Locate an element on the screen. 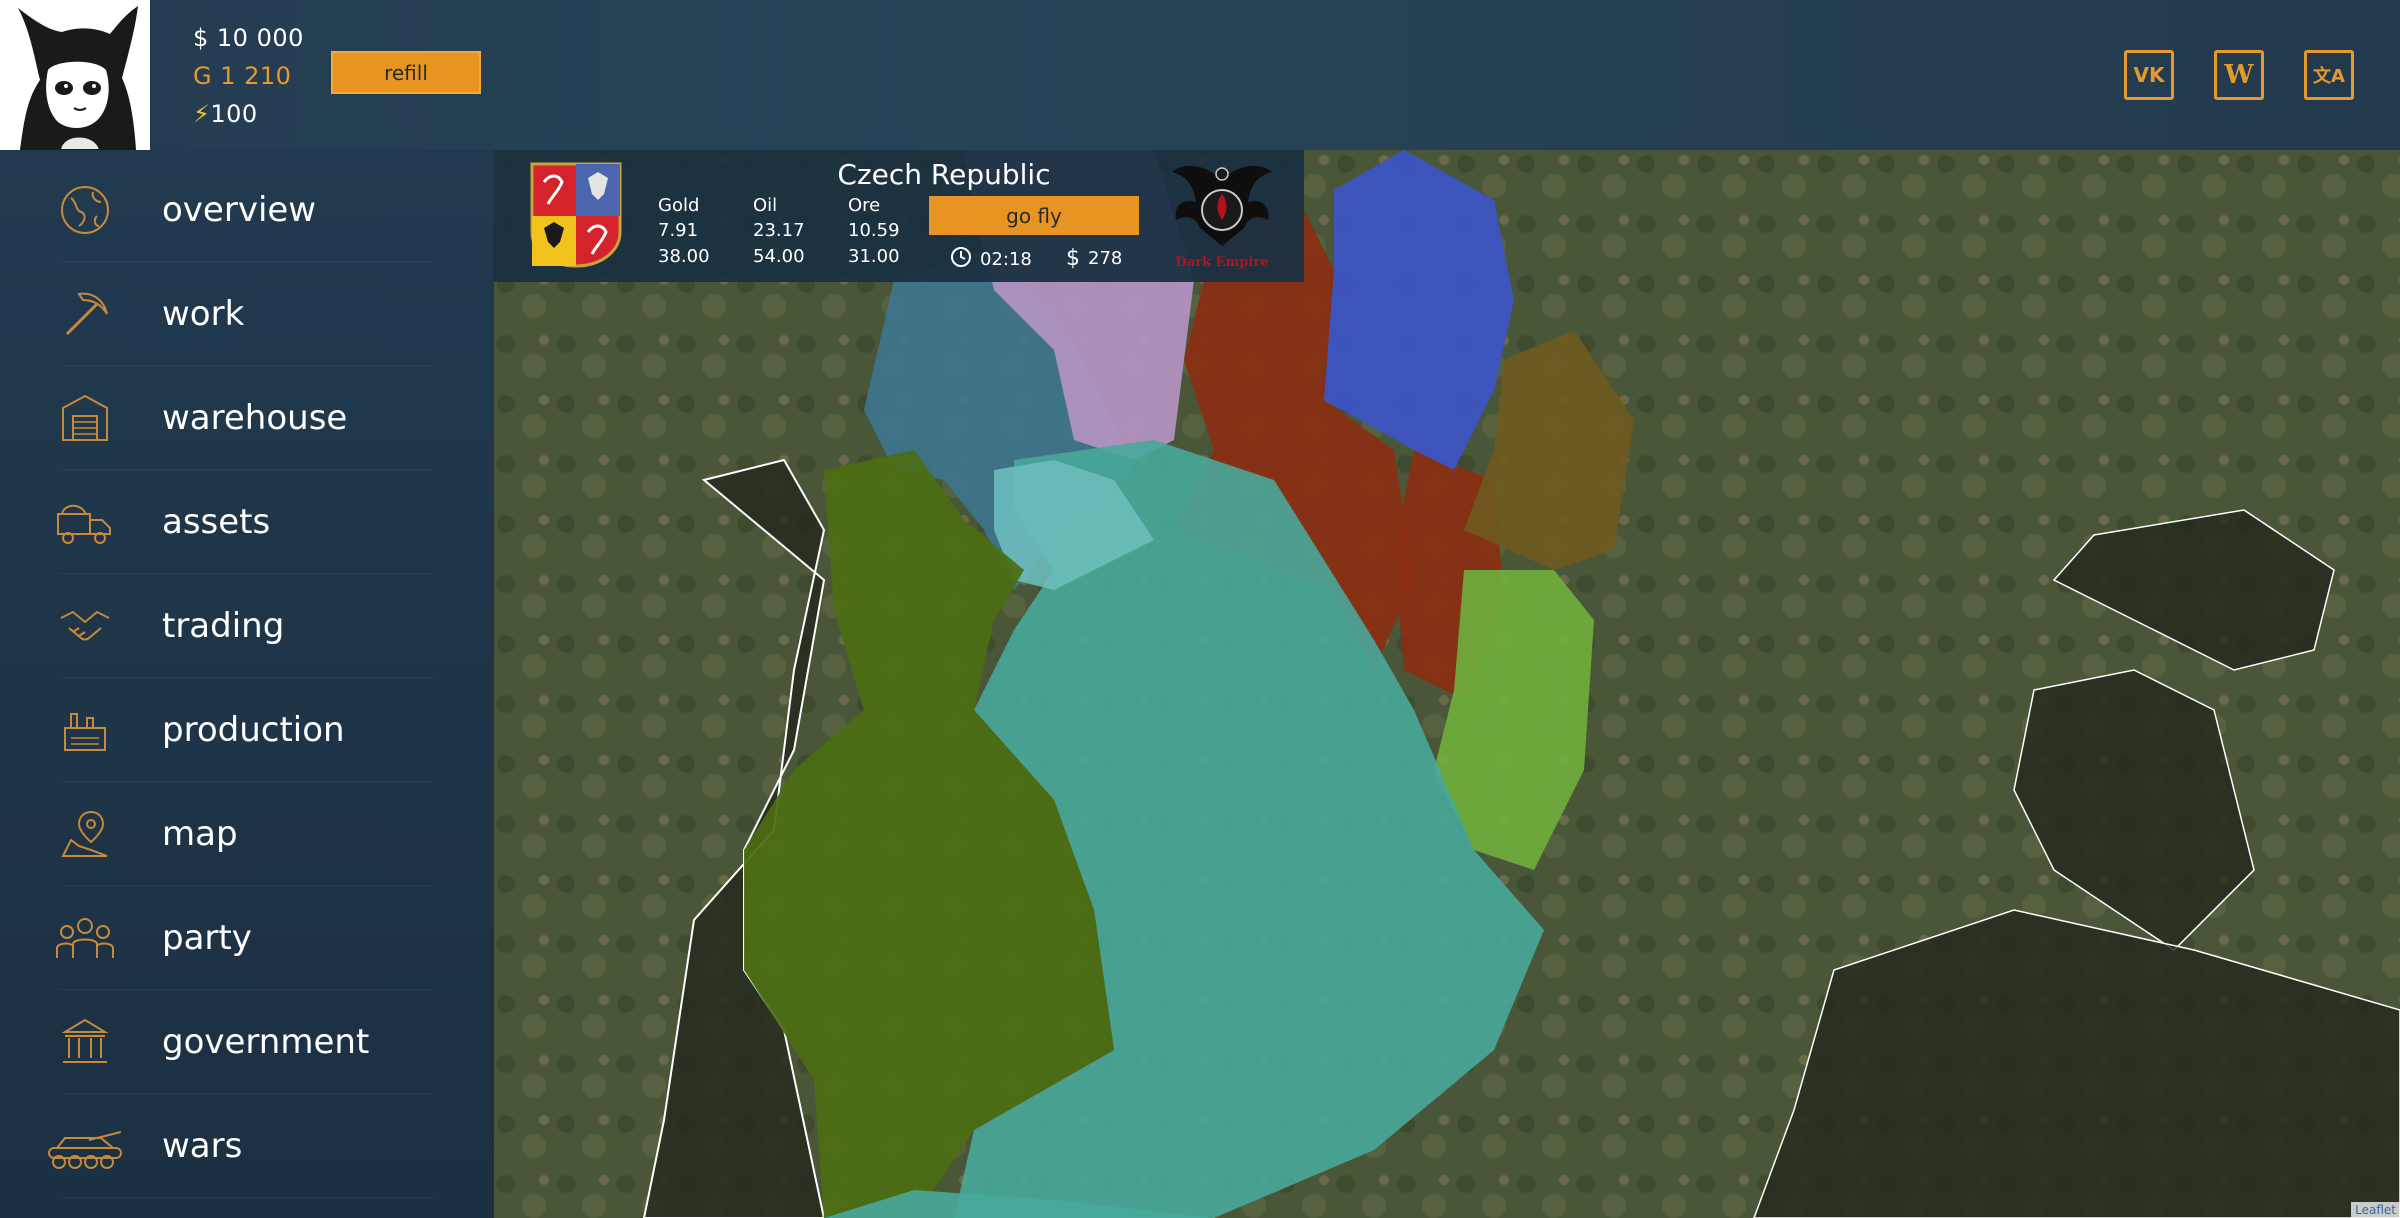 This screenshot has width=2400, height=1218. emblem-text: Dark Empire is located at coordinates (1222, 262).